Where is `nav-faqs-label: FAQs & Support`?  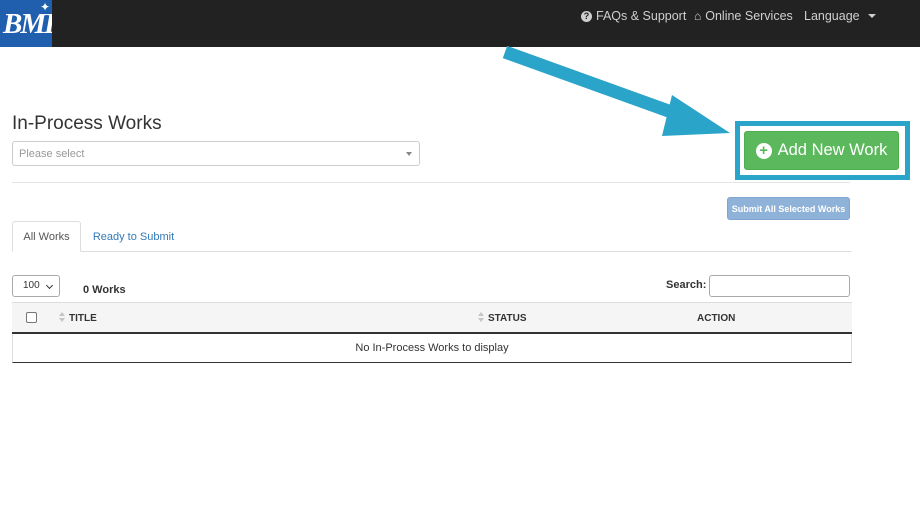 nav-faqs-label: FAQs & Support is located at coordinates (641, 16).